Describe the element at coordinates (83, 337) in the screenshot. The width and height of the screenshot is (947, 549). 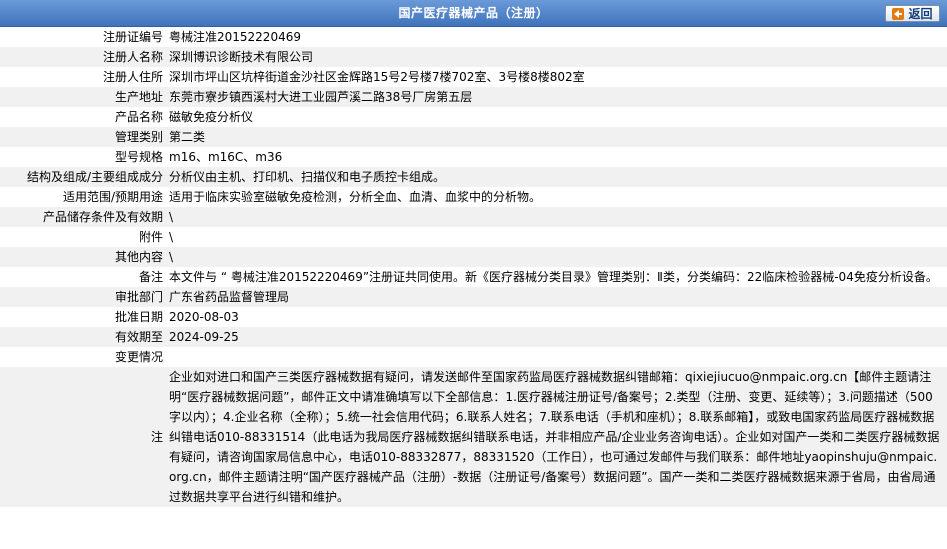
I see `field-label: 有效期至` at that location.